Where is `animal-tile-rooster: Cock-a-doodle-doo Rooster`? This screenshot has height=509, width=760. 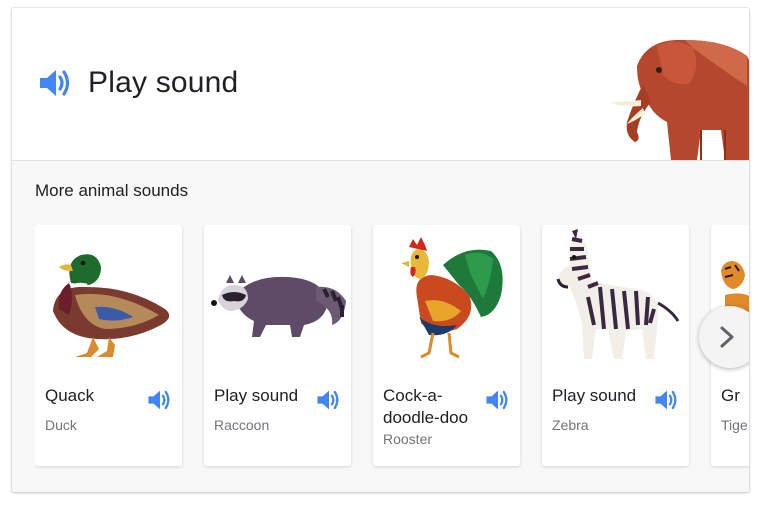 animal-tile-rooster: Cock-a-doodle-doo Rooster is located at coordinates (446, 345).